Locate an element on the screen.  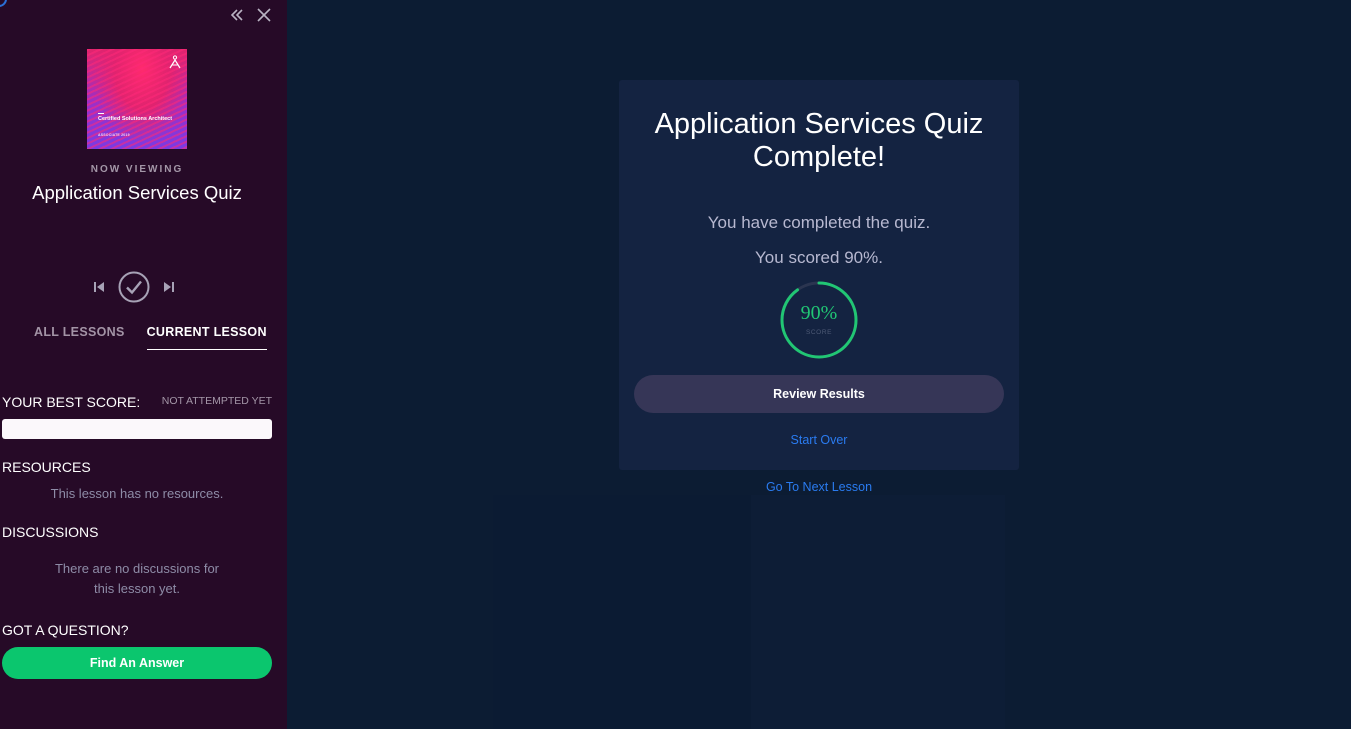
lesson-title: Application Services Quiz is located at coordinates (137, 192).